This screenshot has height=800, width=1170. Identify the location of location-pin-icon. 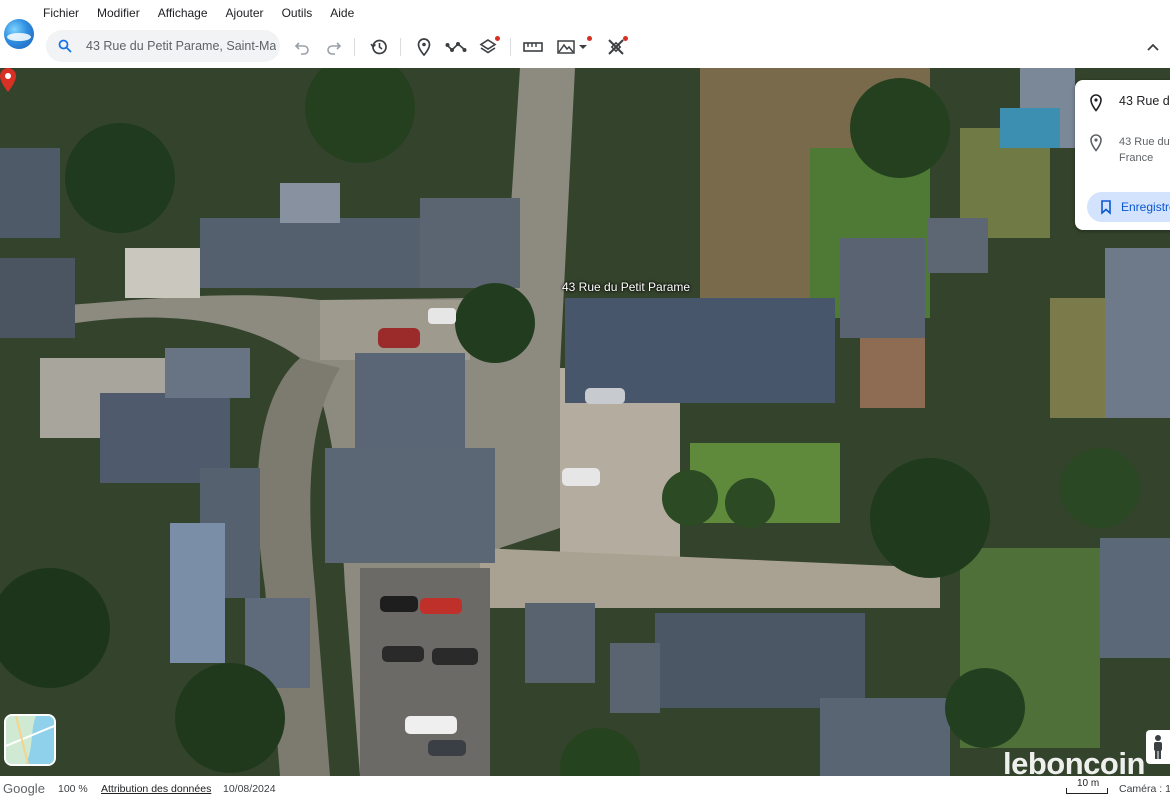
(8, 80).